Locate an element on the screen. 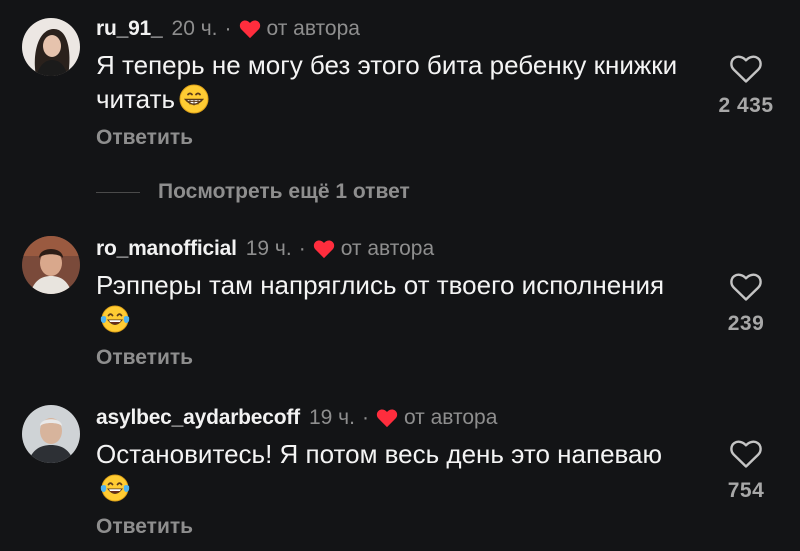 This screenshot has height=551, width=800. username: asylbec_aydarbecoff is located at coordinates (198, 418).